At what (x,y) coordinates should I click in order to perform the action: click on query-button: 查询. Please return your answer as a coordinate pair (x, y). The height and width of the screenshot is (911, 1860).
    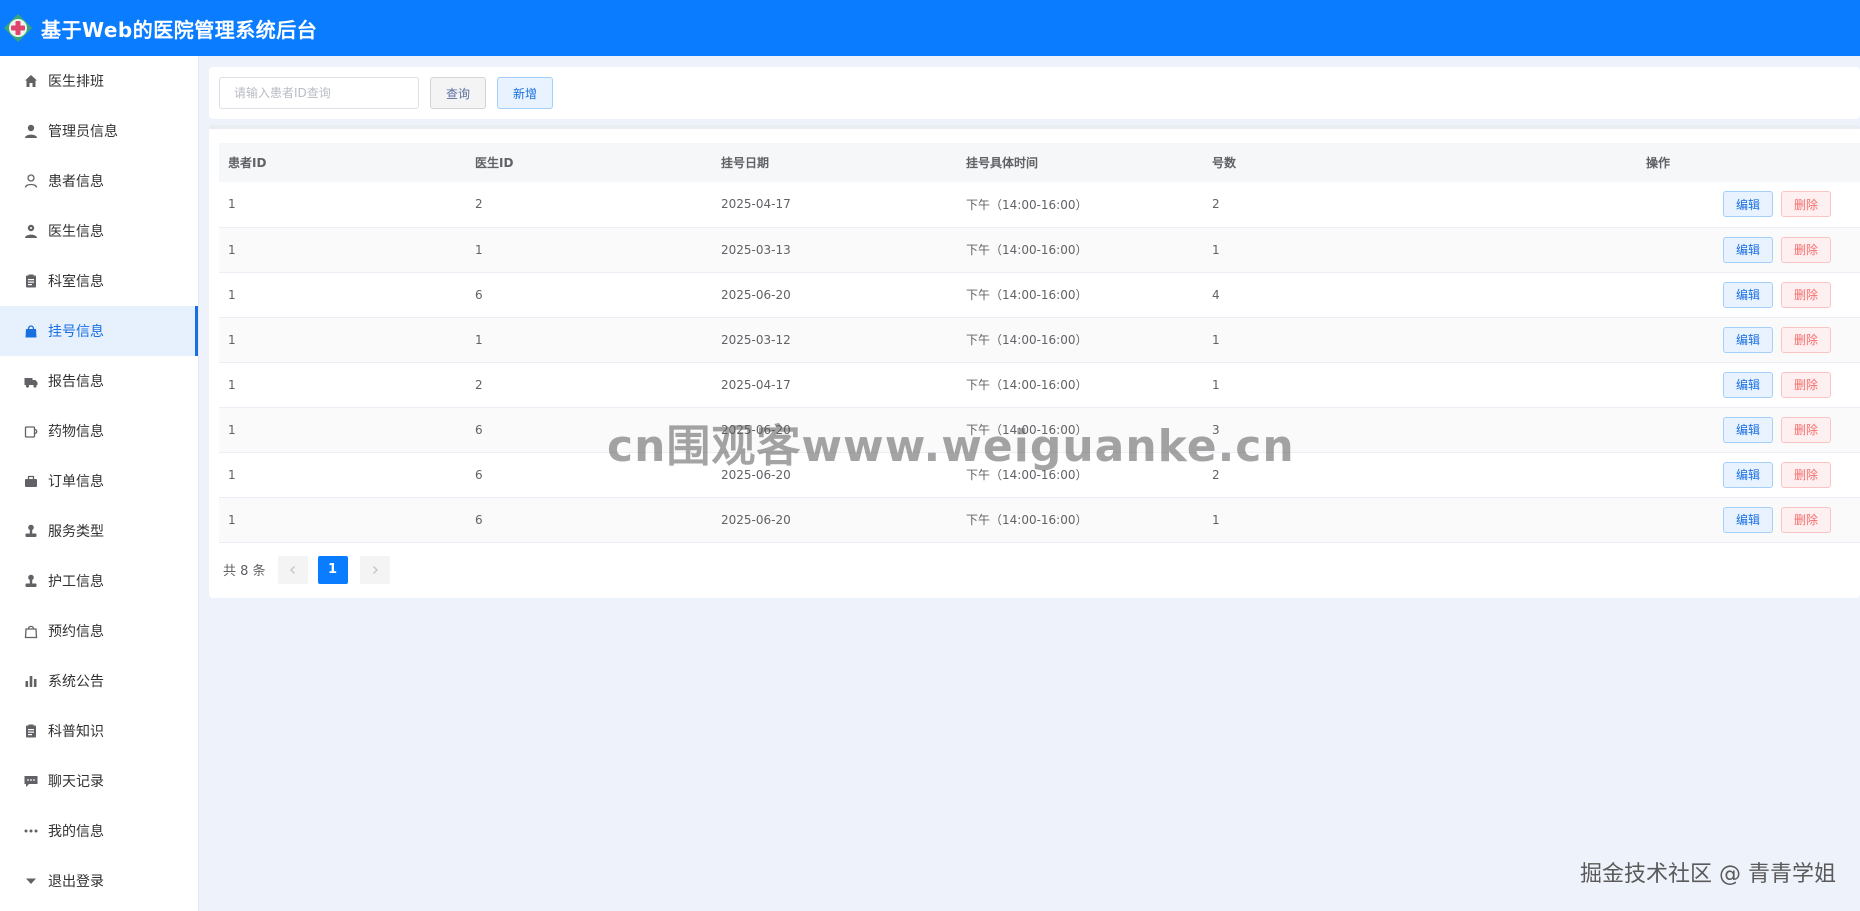
    Looking at the image, I should click on (458, 93).